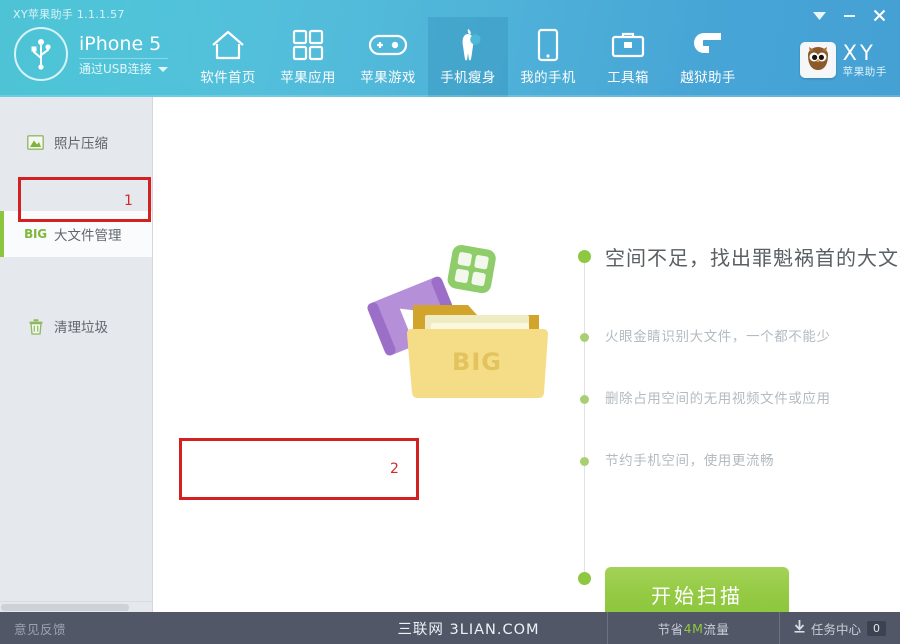 The image size is (900, 644). I want to click on sidebar-item-clean-junk: 清理垃圾, so click(76, 326).